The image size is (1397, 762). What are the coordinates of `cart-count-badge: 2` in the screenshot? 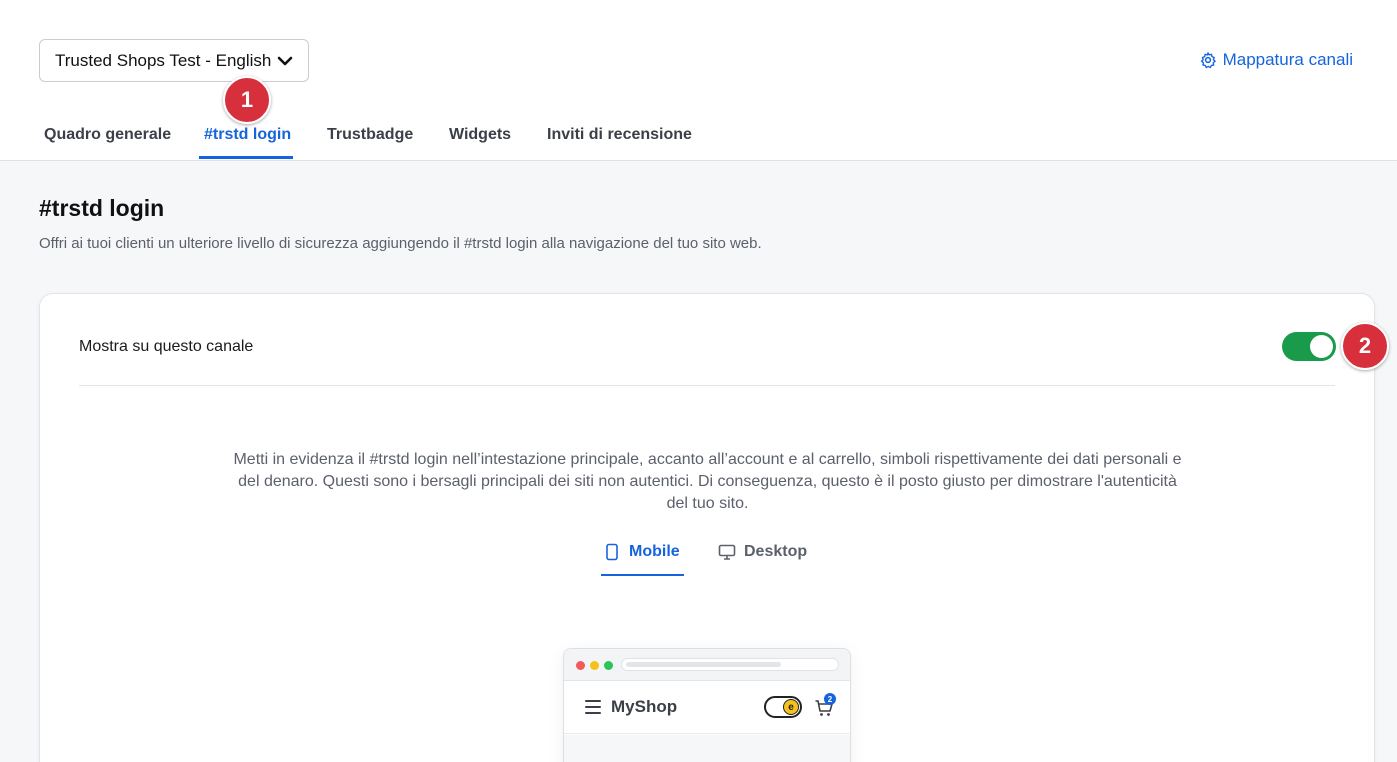 It's located at (830, 699).